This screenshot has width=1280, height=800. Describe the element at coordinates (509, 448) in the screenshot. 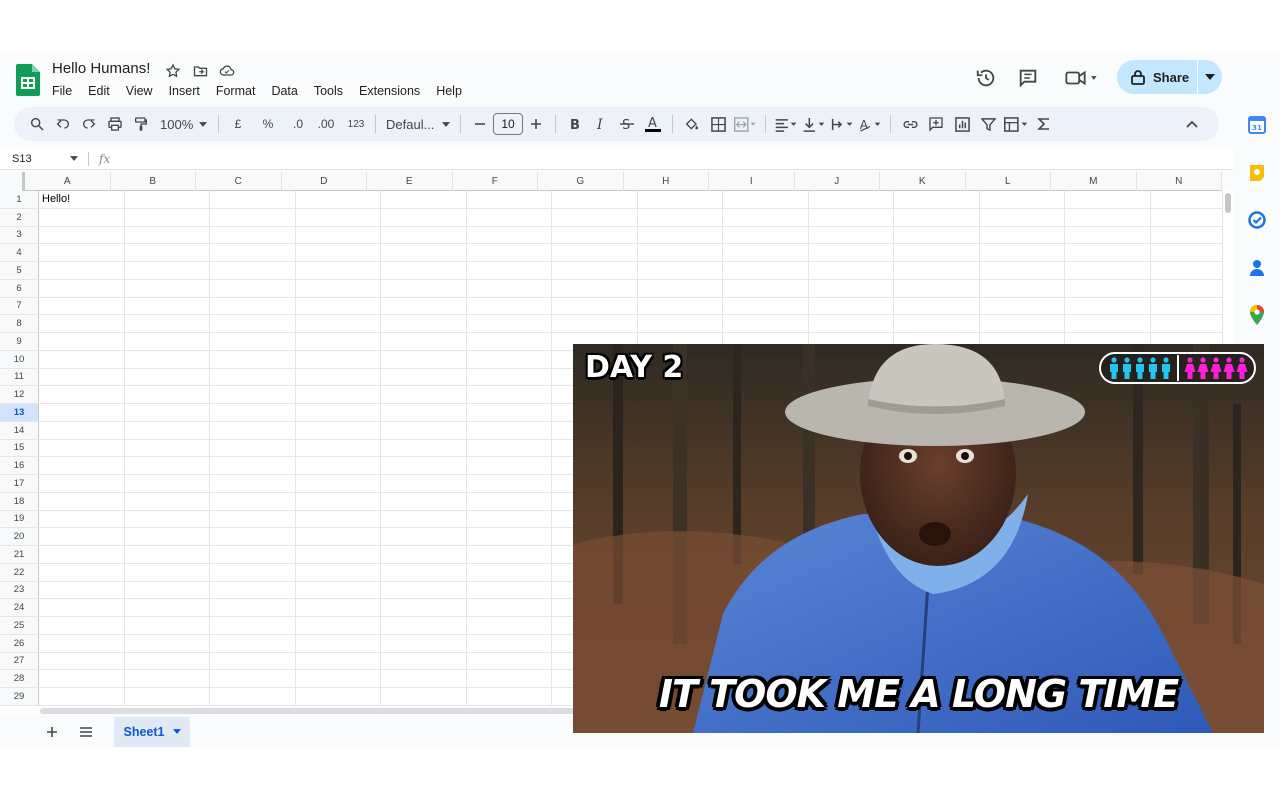

I see `cell-f15` at that location.